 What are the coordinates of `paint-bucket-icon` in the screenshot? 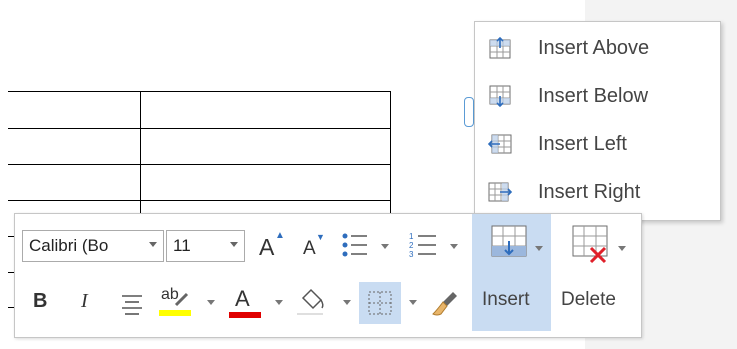 It's located at (310, 302).